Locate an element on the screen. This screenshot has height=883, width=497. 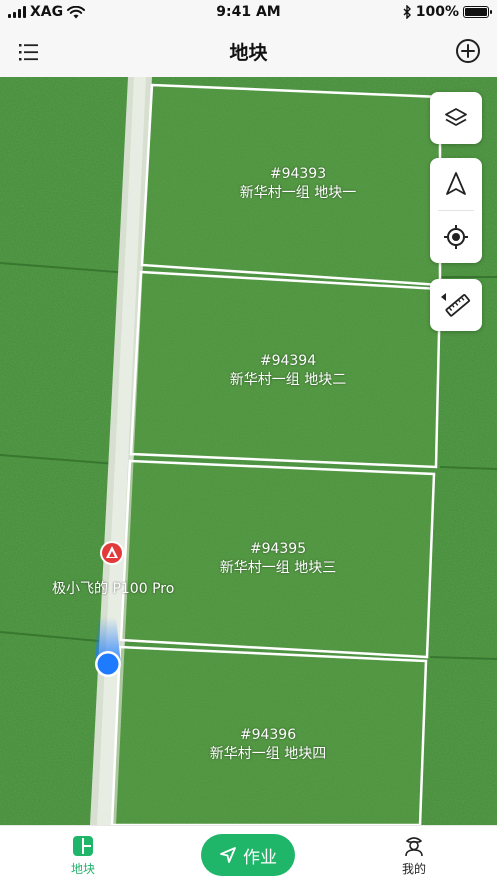
plot-name: 新华村一组 地块二 is located at coordinates (288, 380).